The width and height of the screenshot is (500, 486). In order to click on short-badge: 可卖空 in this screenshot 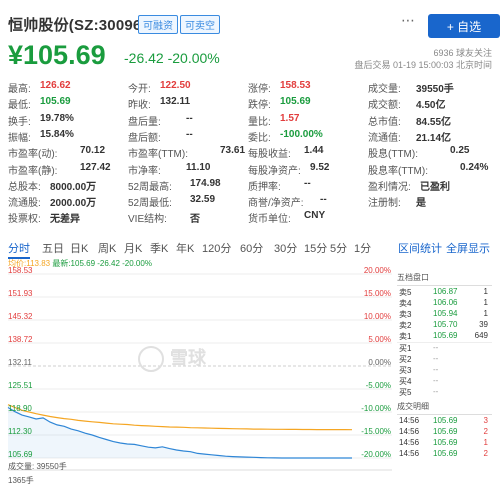, I will do `click(200, 24)`.